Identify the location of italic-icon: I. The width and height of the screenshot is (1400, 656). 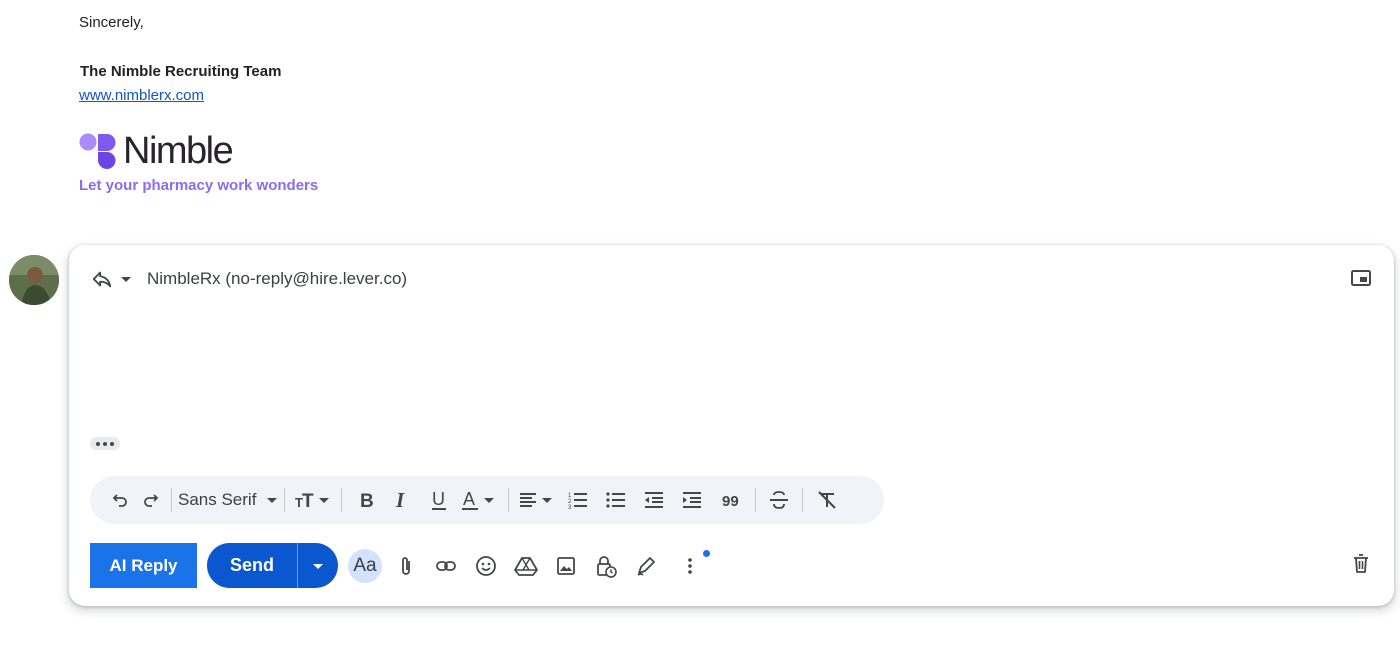
(402, 500).